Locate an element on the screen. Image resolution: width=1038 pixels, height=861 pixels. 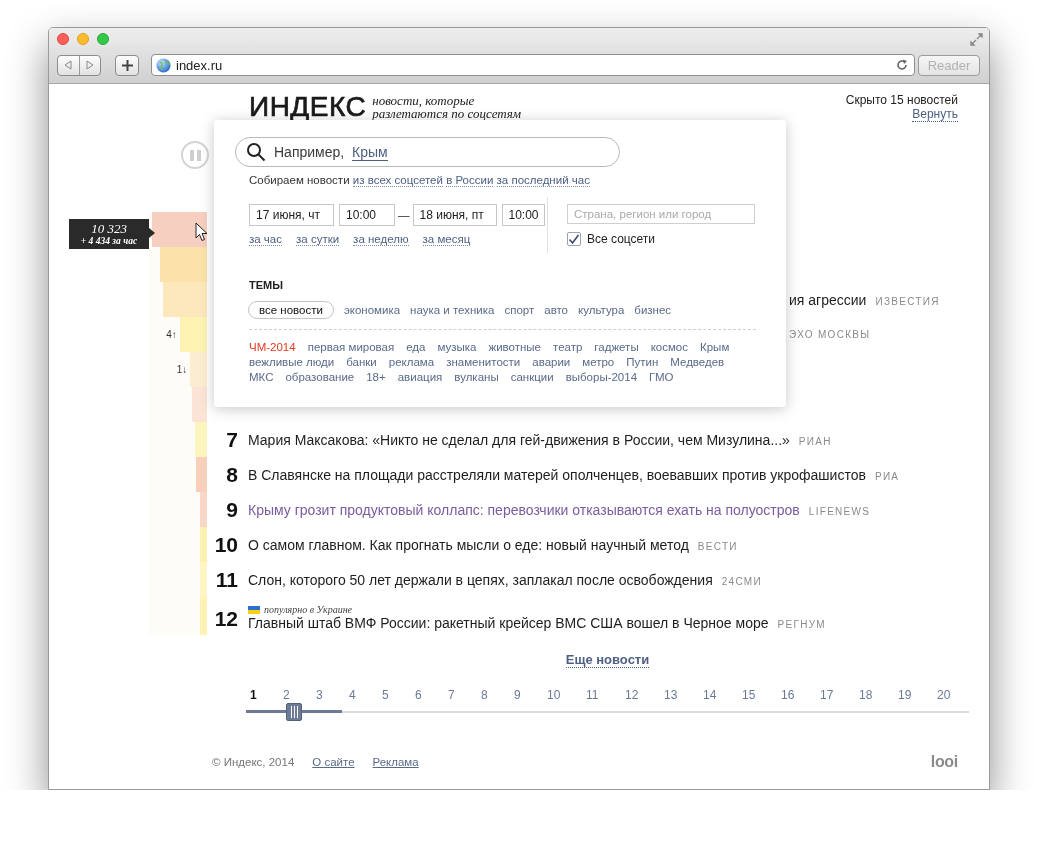
minimize-button is located at coordinates (83, 39).